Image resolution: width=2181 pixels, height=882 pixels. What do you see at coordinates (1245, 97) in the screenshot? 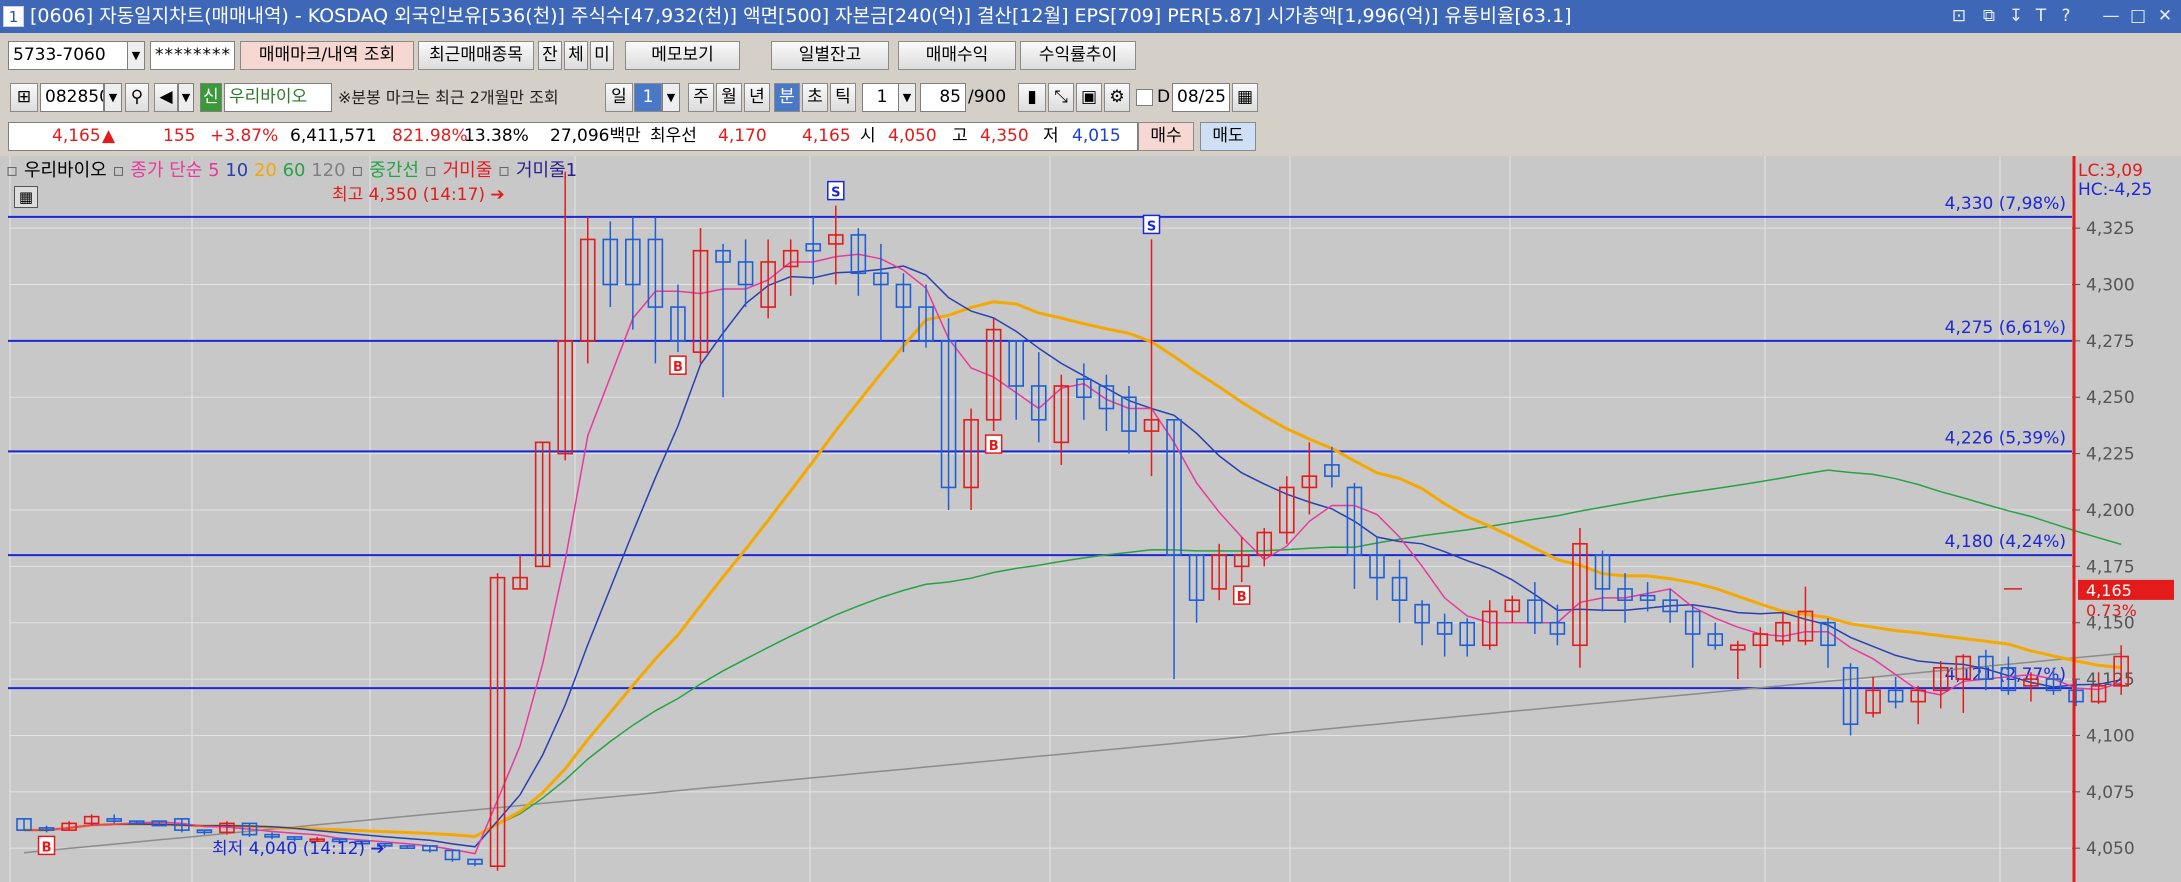
I see `calendar-icon: ▦` at bounding box center [1245, 97].